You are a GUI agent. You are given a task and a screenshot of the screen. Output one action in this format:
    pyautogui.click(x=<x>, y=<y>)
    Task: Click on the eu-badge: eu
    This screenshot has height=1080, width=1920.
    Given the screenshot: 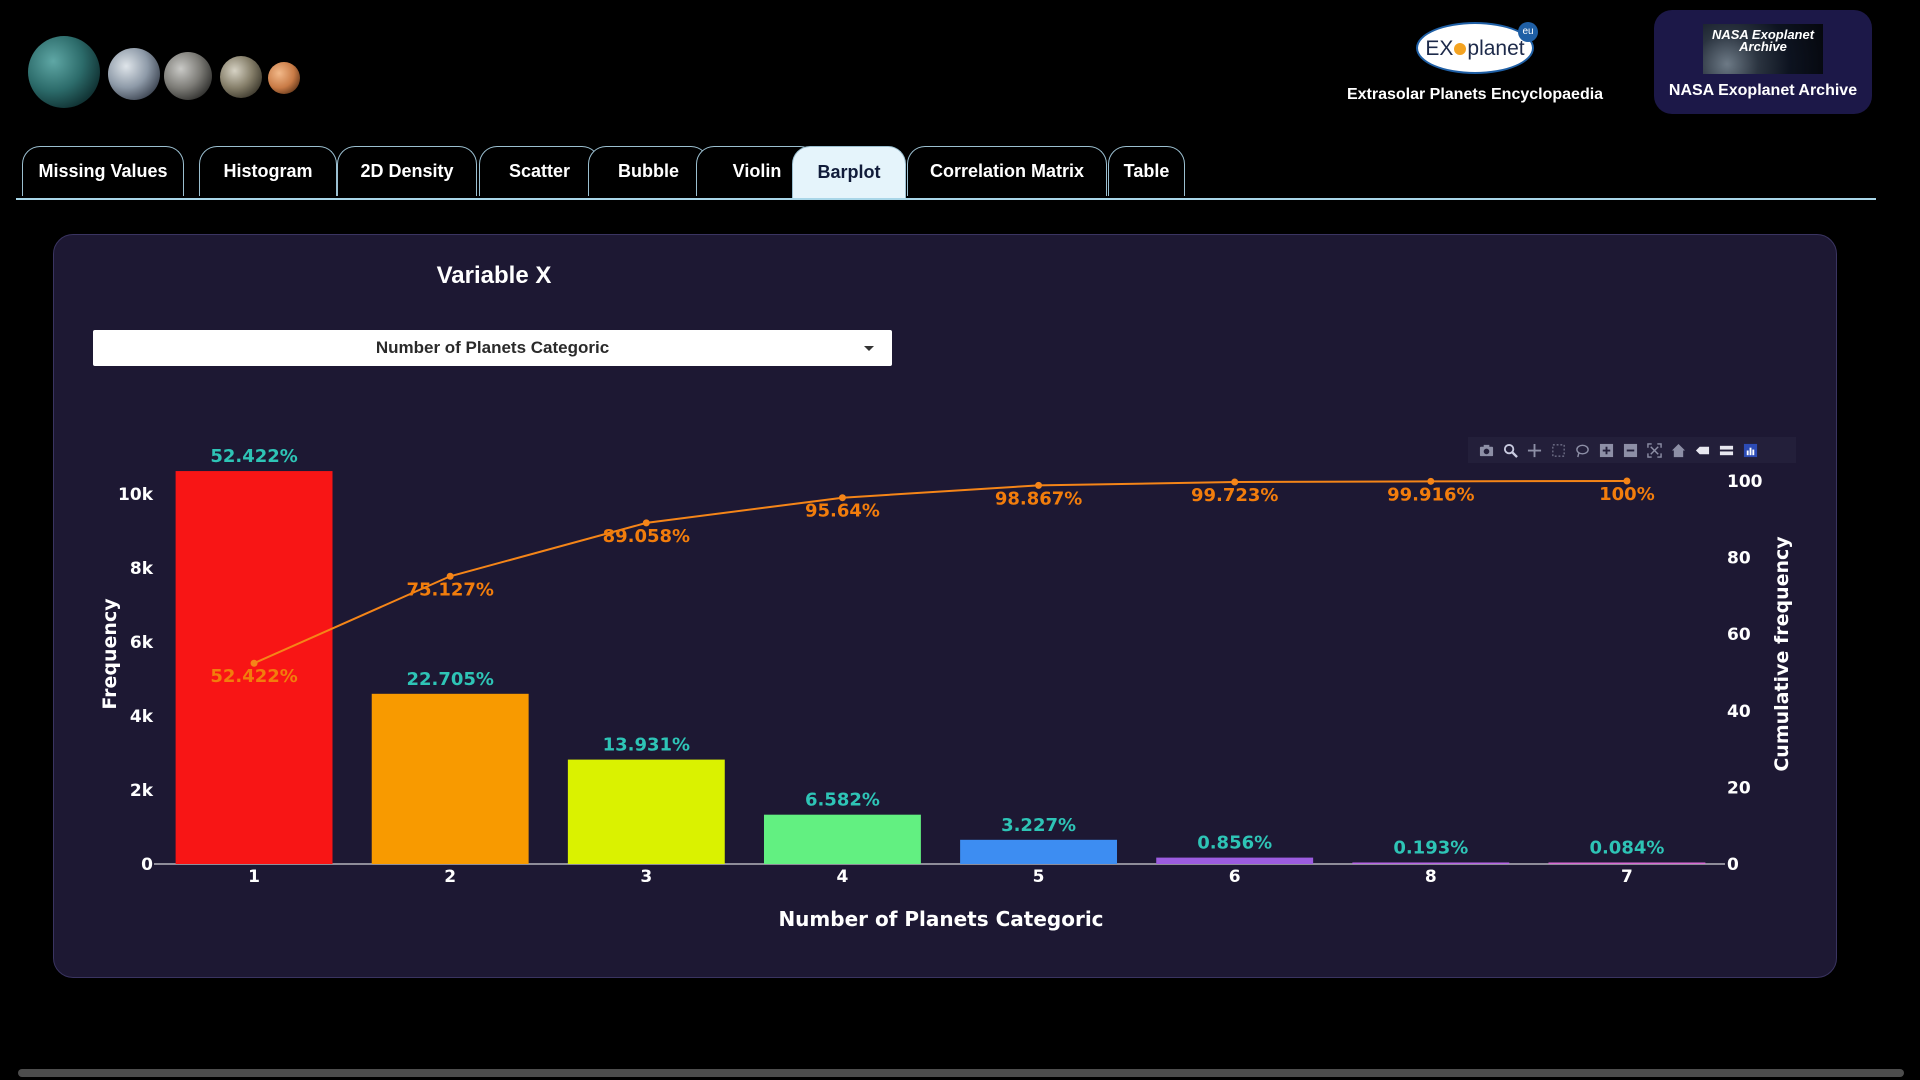 What is the action you would take?
    pyautogui.click(x=1528, y=32)
    